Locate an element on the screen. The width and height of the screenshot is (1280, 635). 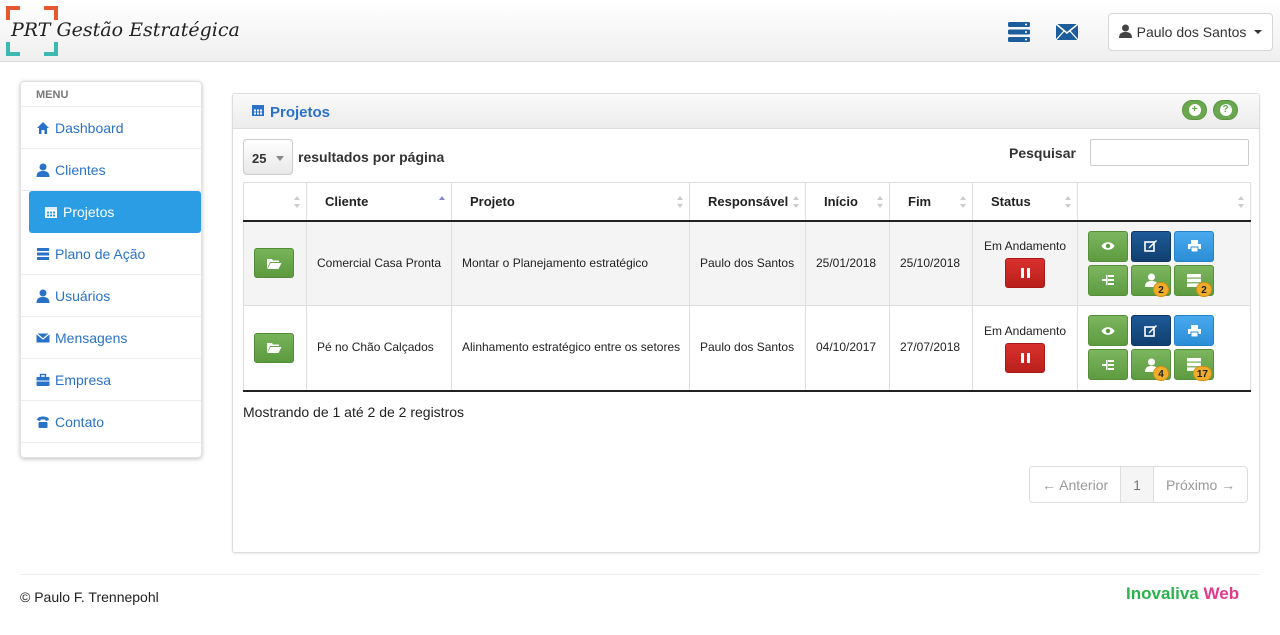
sidebar-item-dashboard: Dashboard is located at coordinates (111, 128).